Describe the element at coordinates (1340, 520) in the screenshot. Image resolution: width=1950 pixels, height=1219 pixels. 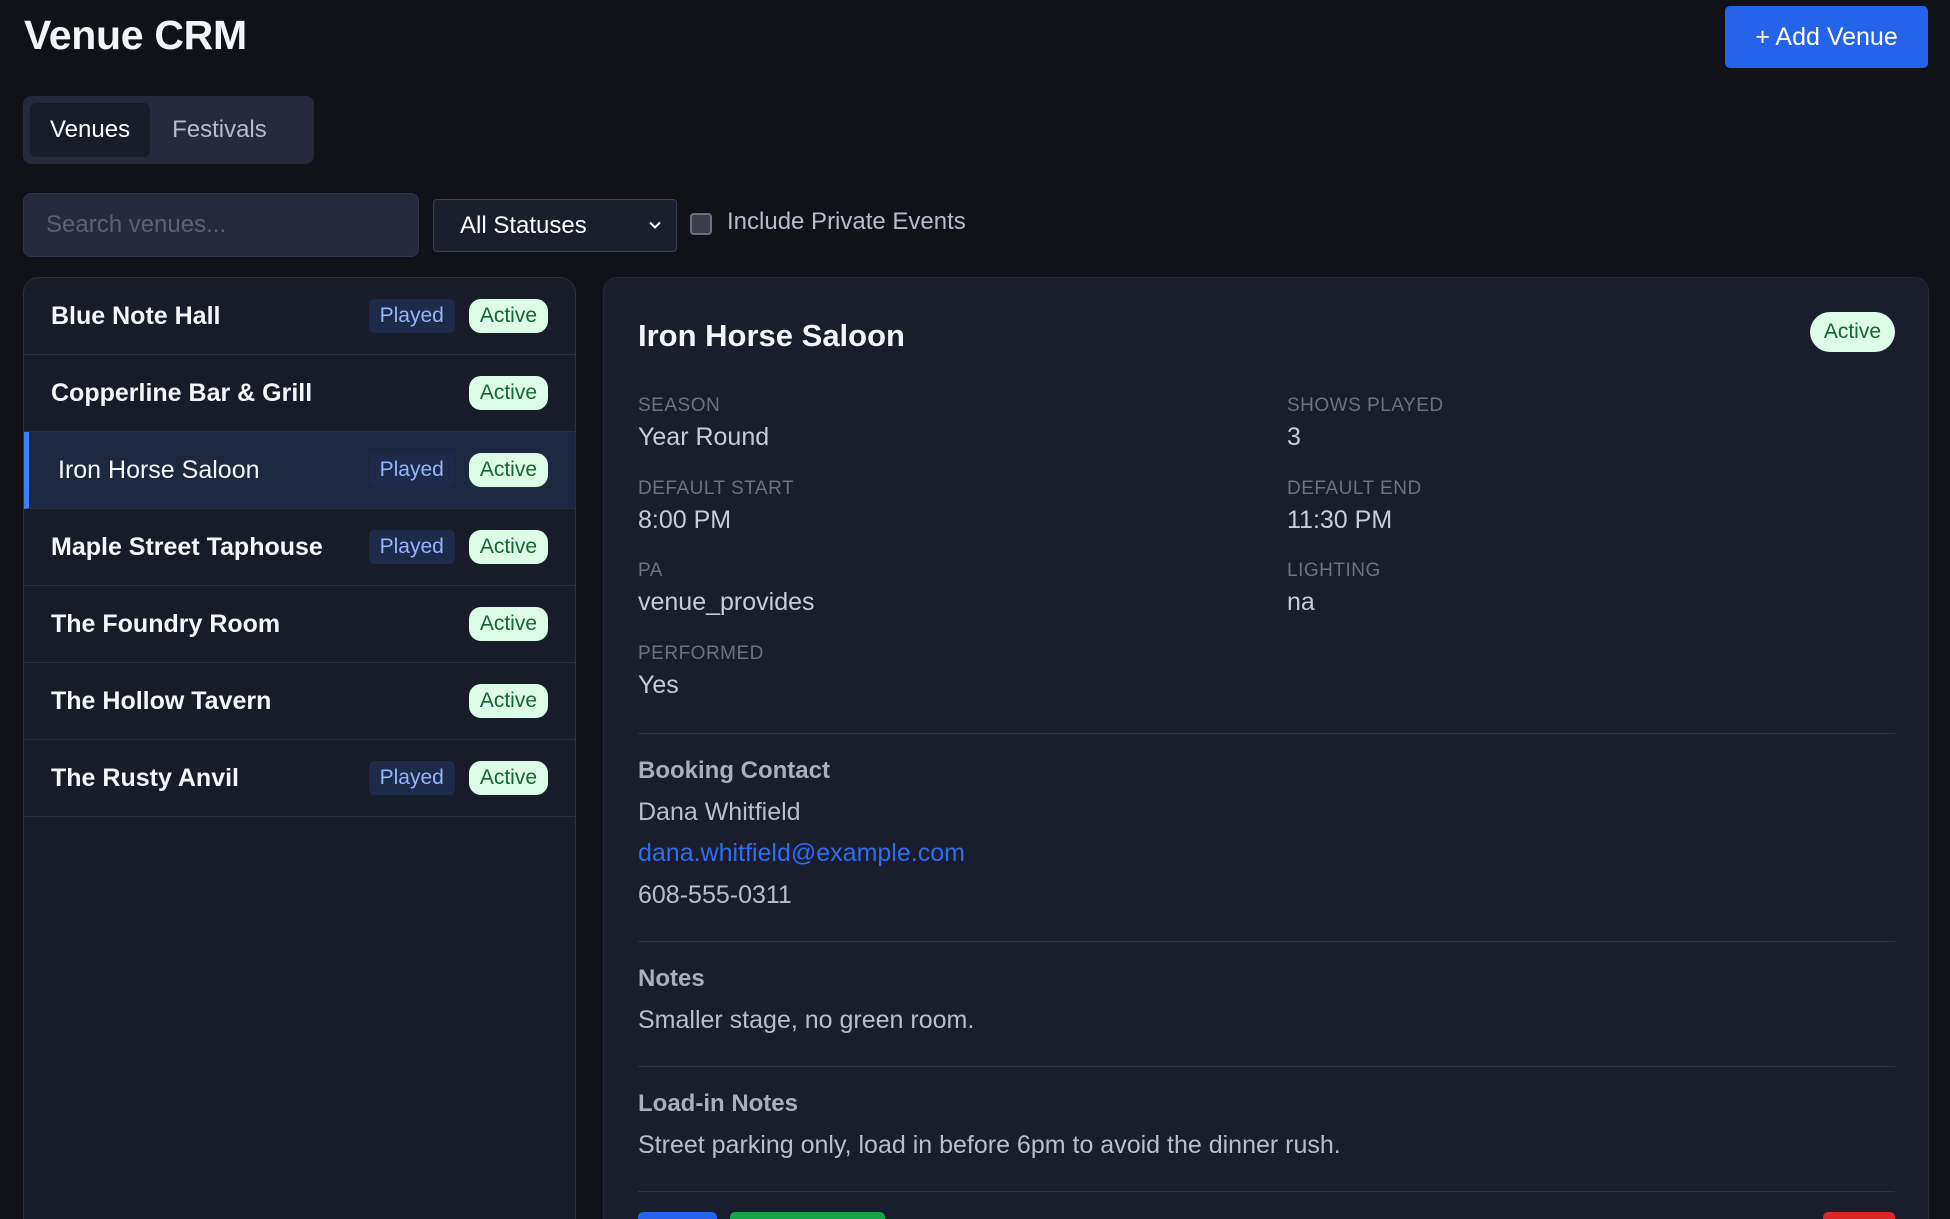
I see `field-value: 11:30 PM` at that location.